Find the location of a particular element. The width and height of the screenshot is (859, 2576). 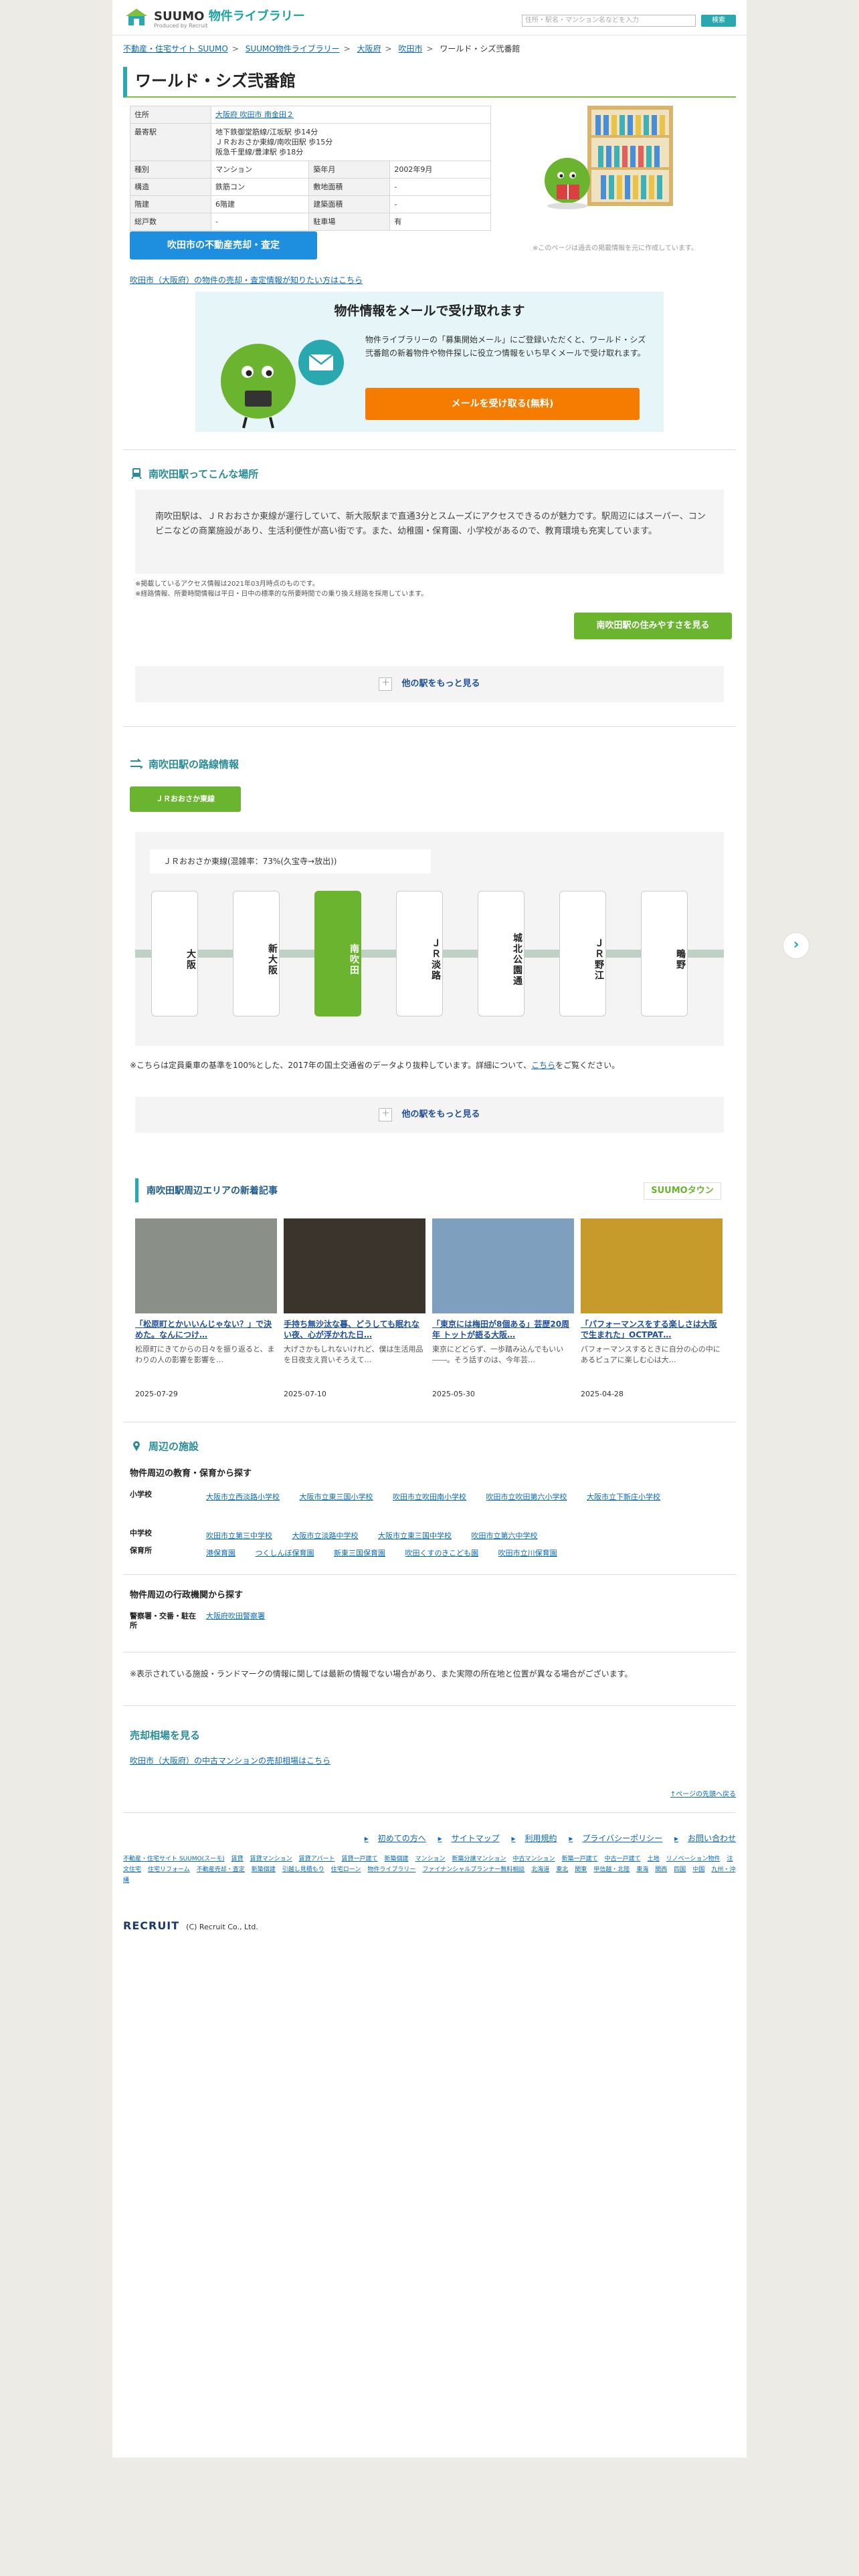

footer-nav-link: ▸ 利用規約 is located at coordinates (534, 1839).